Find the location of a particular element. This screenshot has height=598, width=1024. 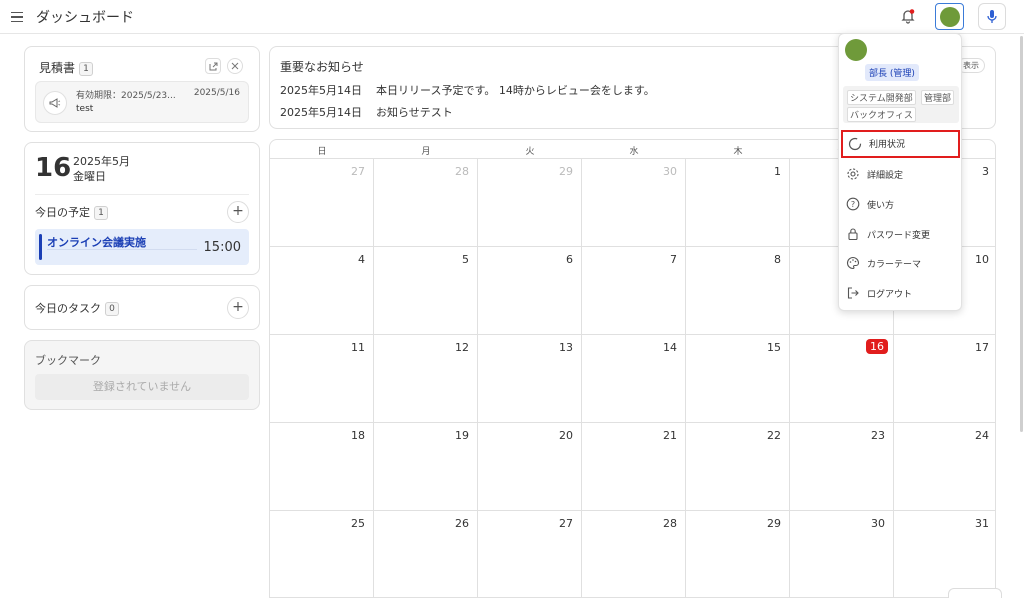

calendar-day-number: 17 is located at coordinates (982, 347).